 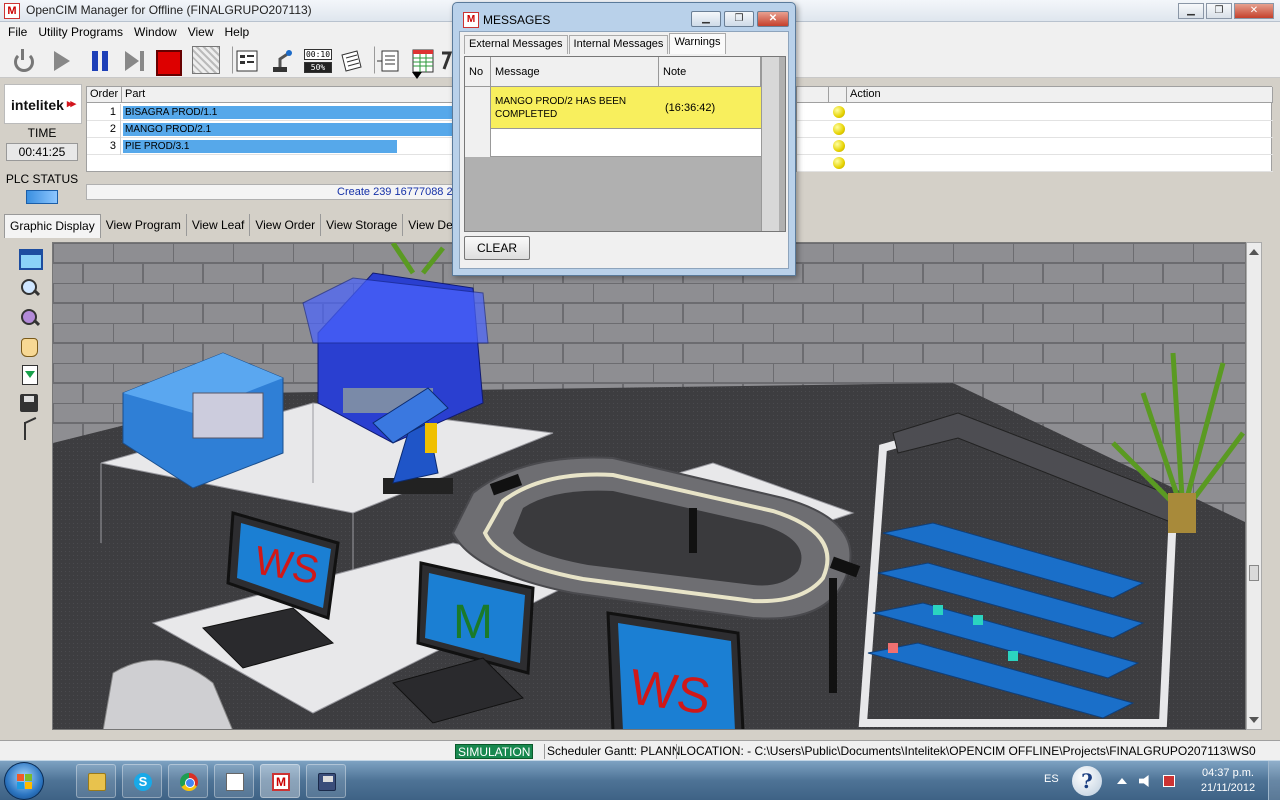 What do you see at coordinates (272, 112) in the screenshot?
I see `table-row: 1 BISAGRA PROD/1.1` at bounding box center [272, 112].